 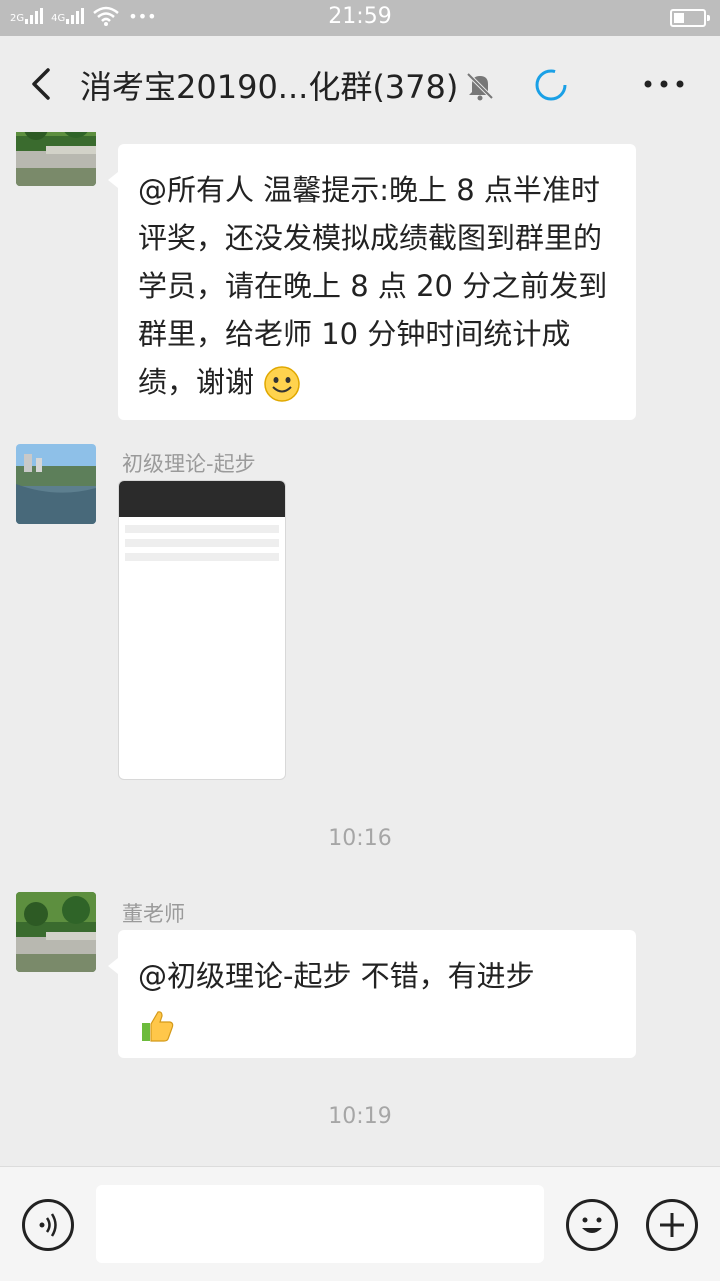 I want to click on plus-icon, so click(x=672, y=1225).